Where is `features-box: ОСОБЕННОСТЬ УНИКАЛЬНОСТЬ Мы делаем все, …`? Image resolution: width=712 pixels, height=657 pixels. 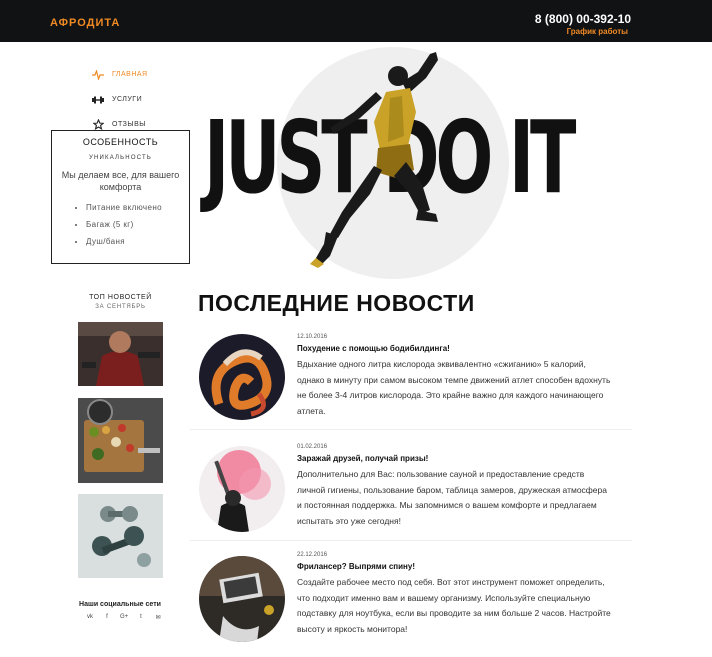 features-box: ОСОБЕННОСТЬ УНИКАЛЬНОСТЬ Мы делаем все, … is located at coordinates (120, 197).